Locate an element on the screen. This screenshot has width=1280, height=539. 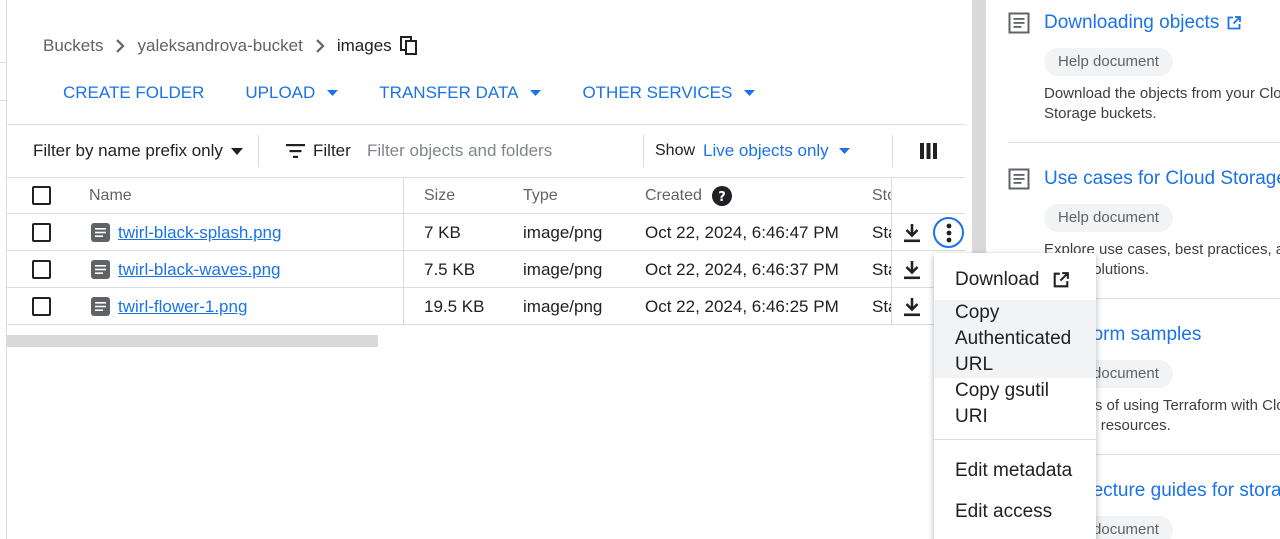
filter-mode-select: Filter by name prefix only is located at coordinates (138, 151).